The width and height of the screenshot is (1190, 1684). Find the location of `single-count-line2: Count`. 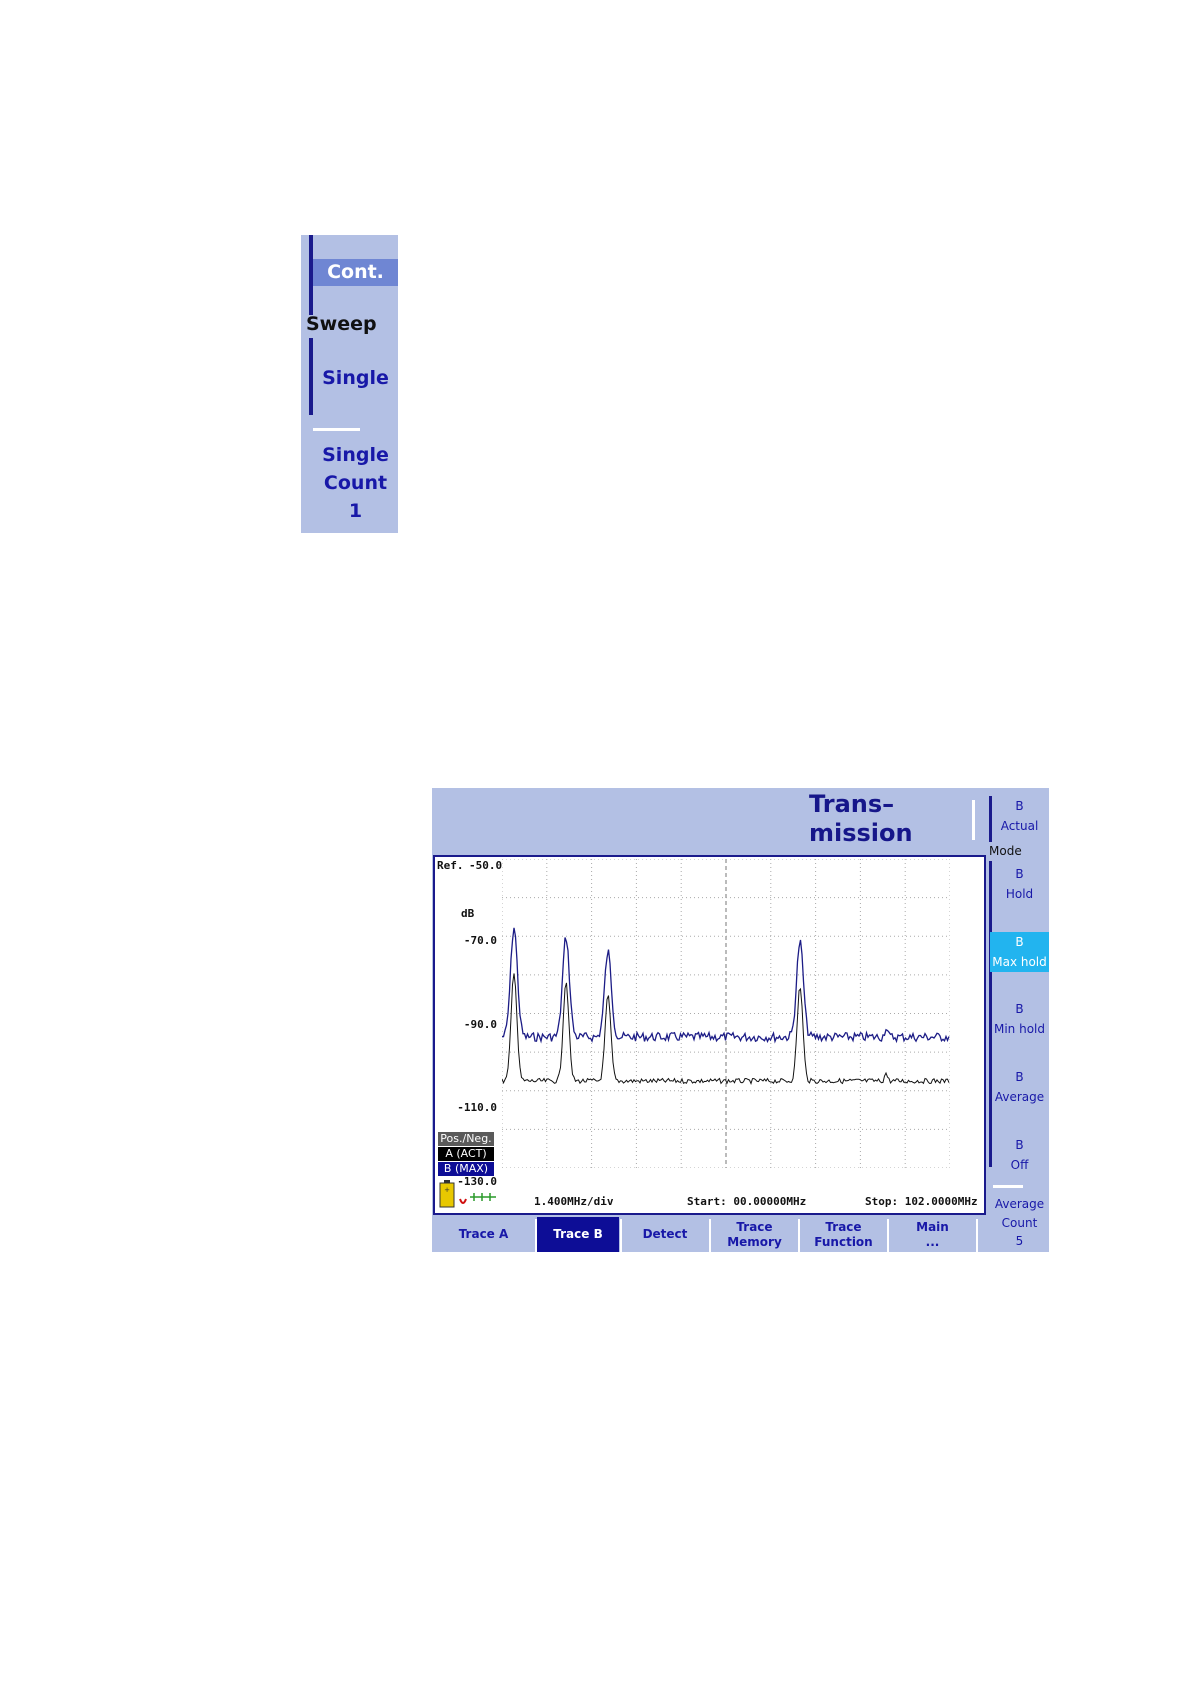

single-count-line2: Count is located at coordinates (355, 483).